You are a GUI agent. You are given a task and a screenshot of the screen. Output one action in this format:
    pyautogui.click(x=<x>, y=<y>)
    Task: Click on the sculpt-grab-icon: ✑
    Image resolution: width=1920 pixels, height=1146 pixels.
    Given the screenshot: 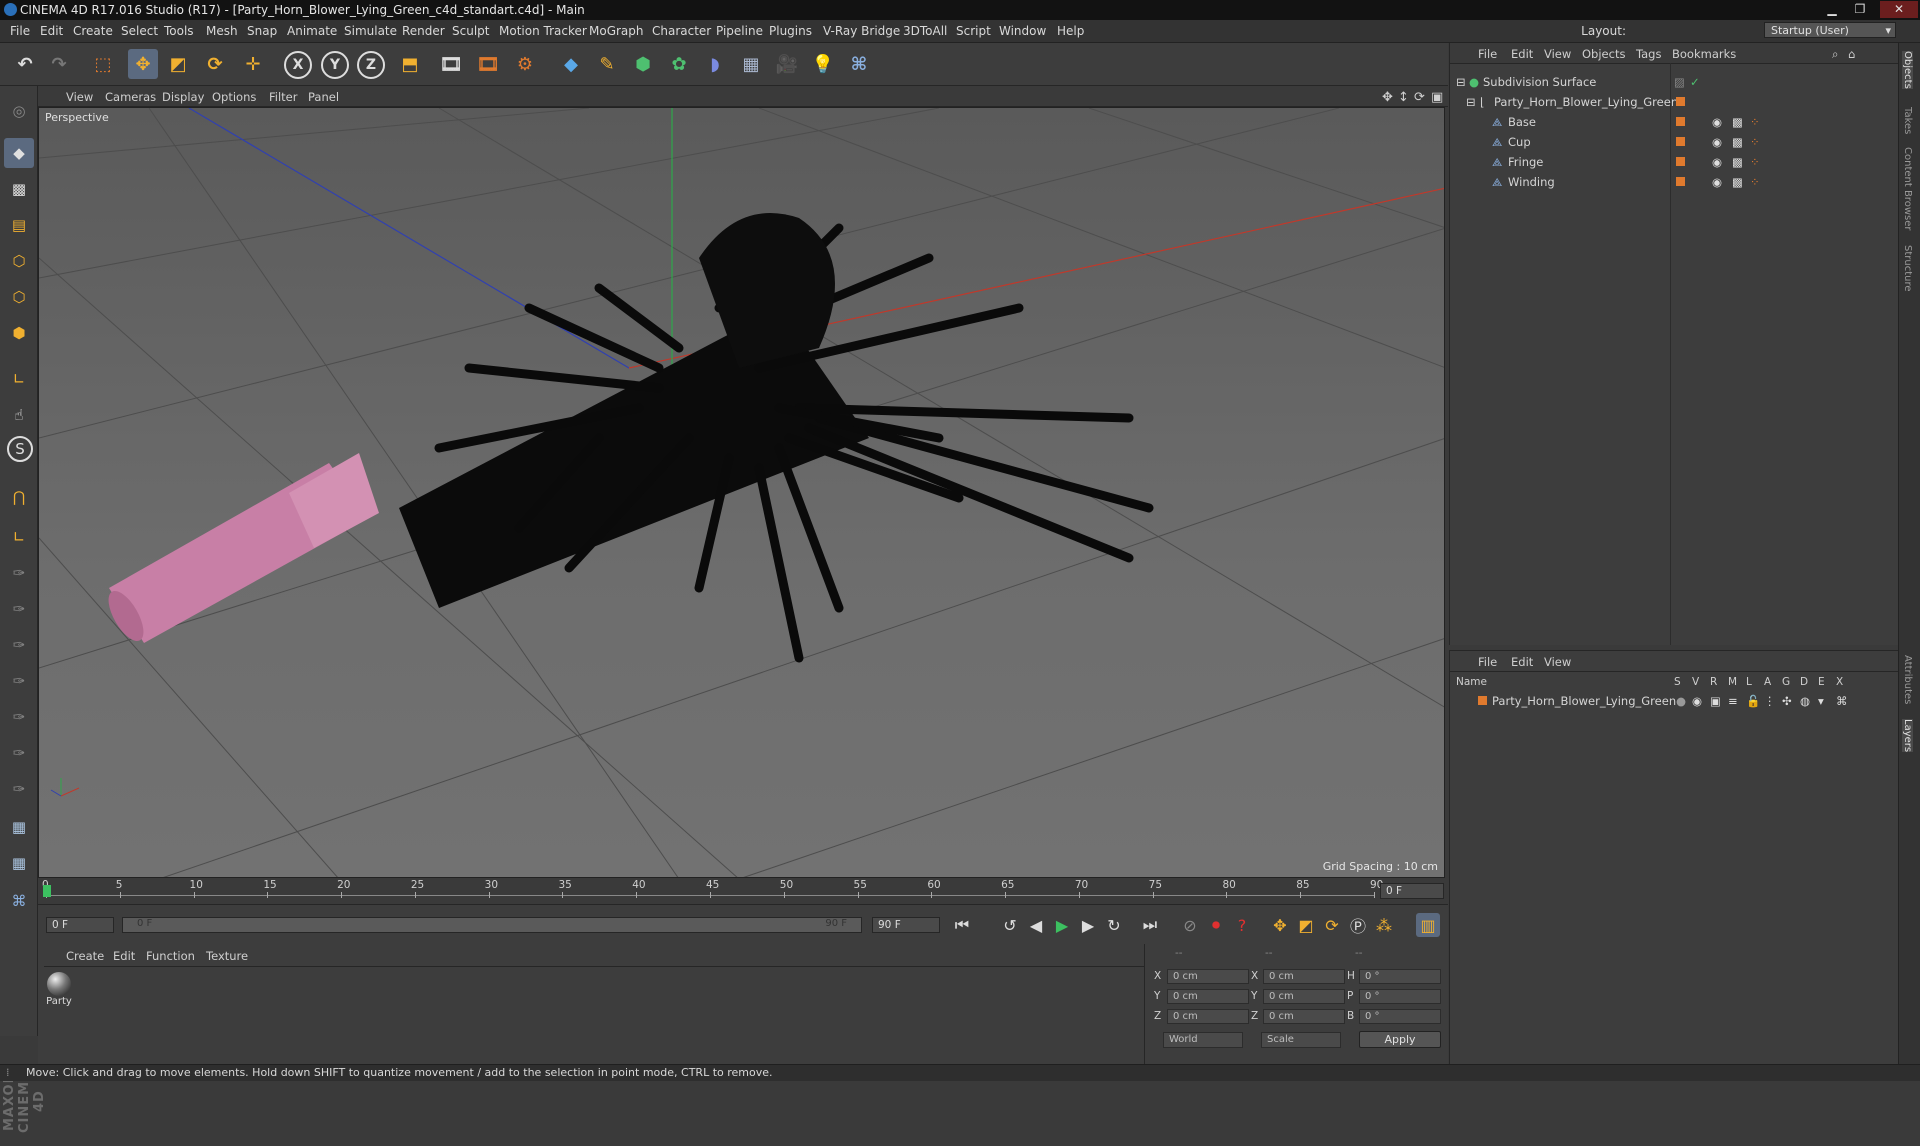 What is the action you would take?
    pyautogui.click(x=19, y=753)
    